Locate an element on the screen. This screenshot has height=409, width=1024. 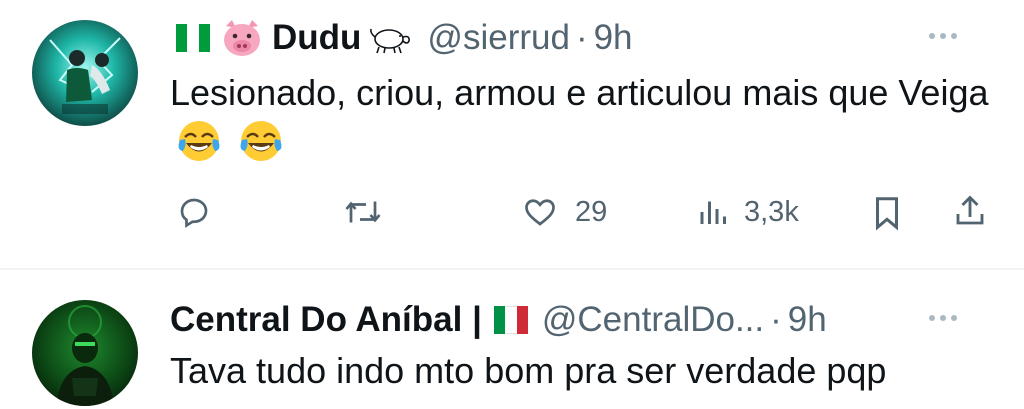
share-icon is located at coordinates (970, 210).